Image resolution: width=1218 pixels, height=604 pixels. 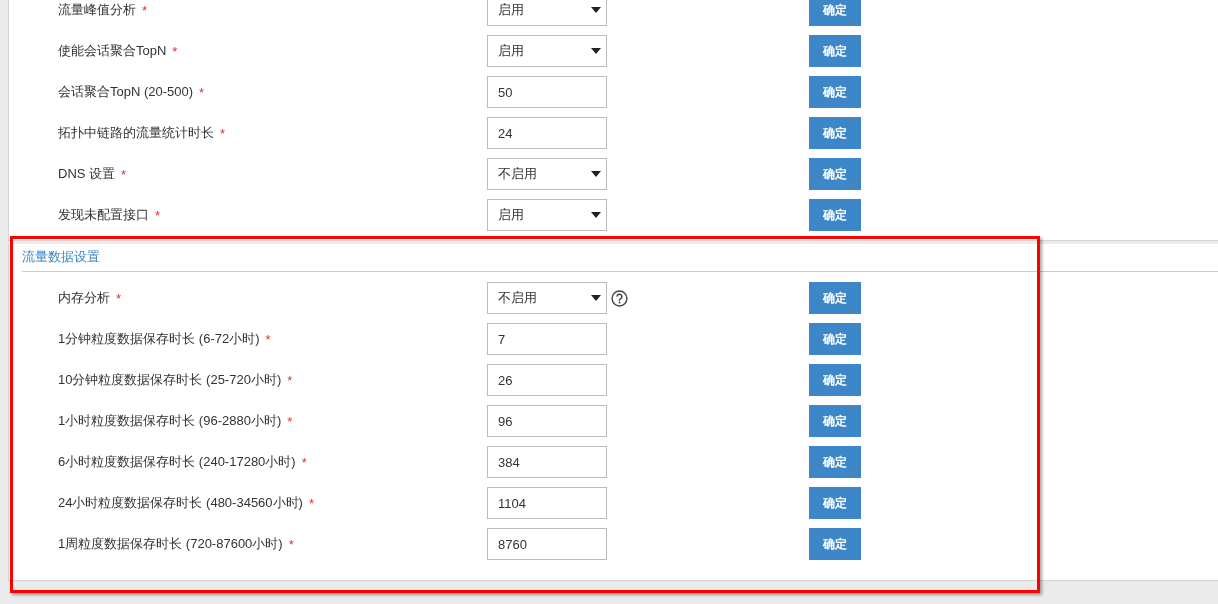 I want to click on field-label: 拓扑中链路的流量统计时长, so click(x=136, y=133).